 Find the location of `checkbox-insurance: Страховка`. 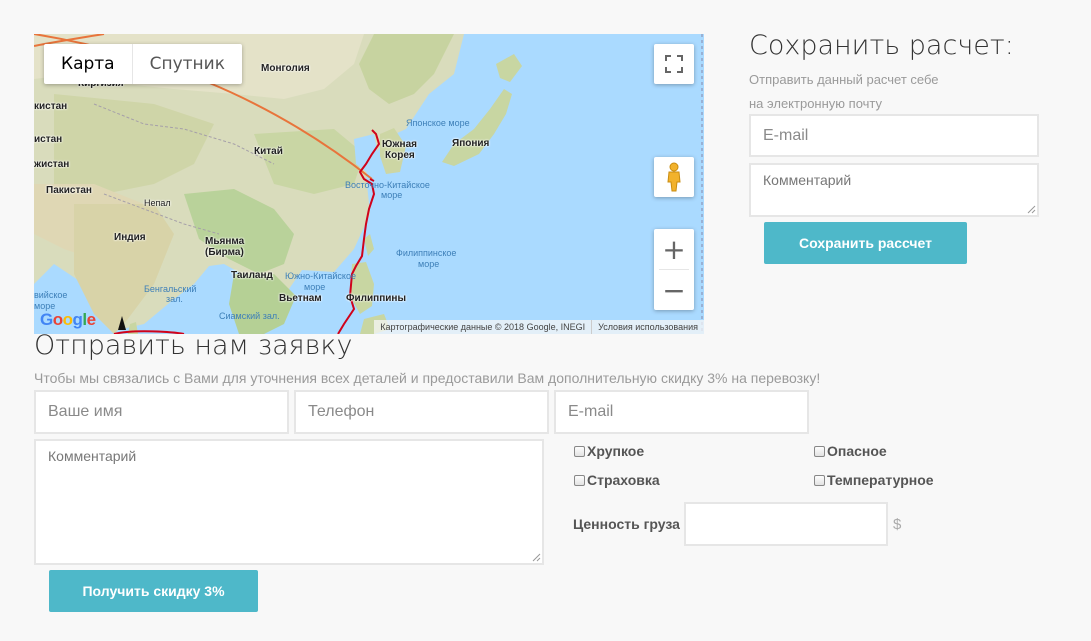

checkbox-insurance: Страховка is located at coordinates (617, 480).